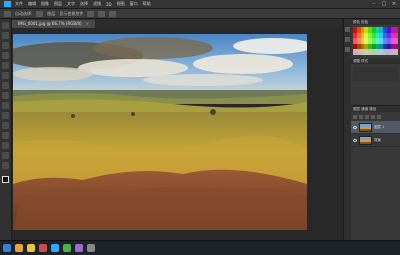 The image size is (400, 255). I want to click on filter-pixel-icon, so click(361, 116).